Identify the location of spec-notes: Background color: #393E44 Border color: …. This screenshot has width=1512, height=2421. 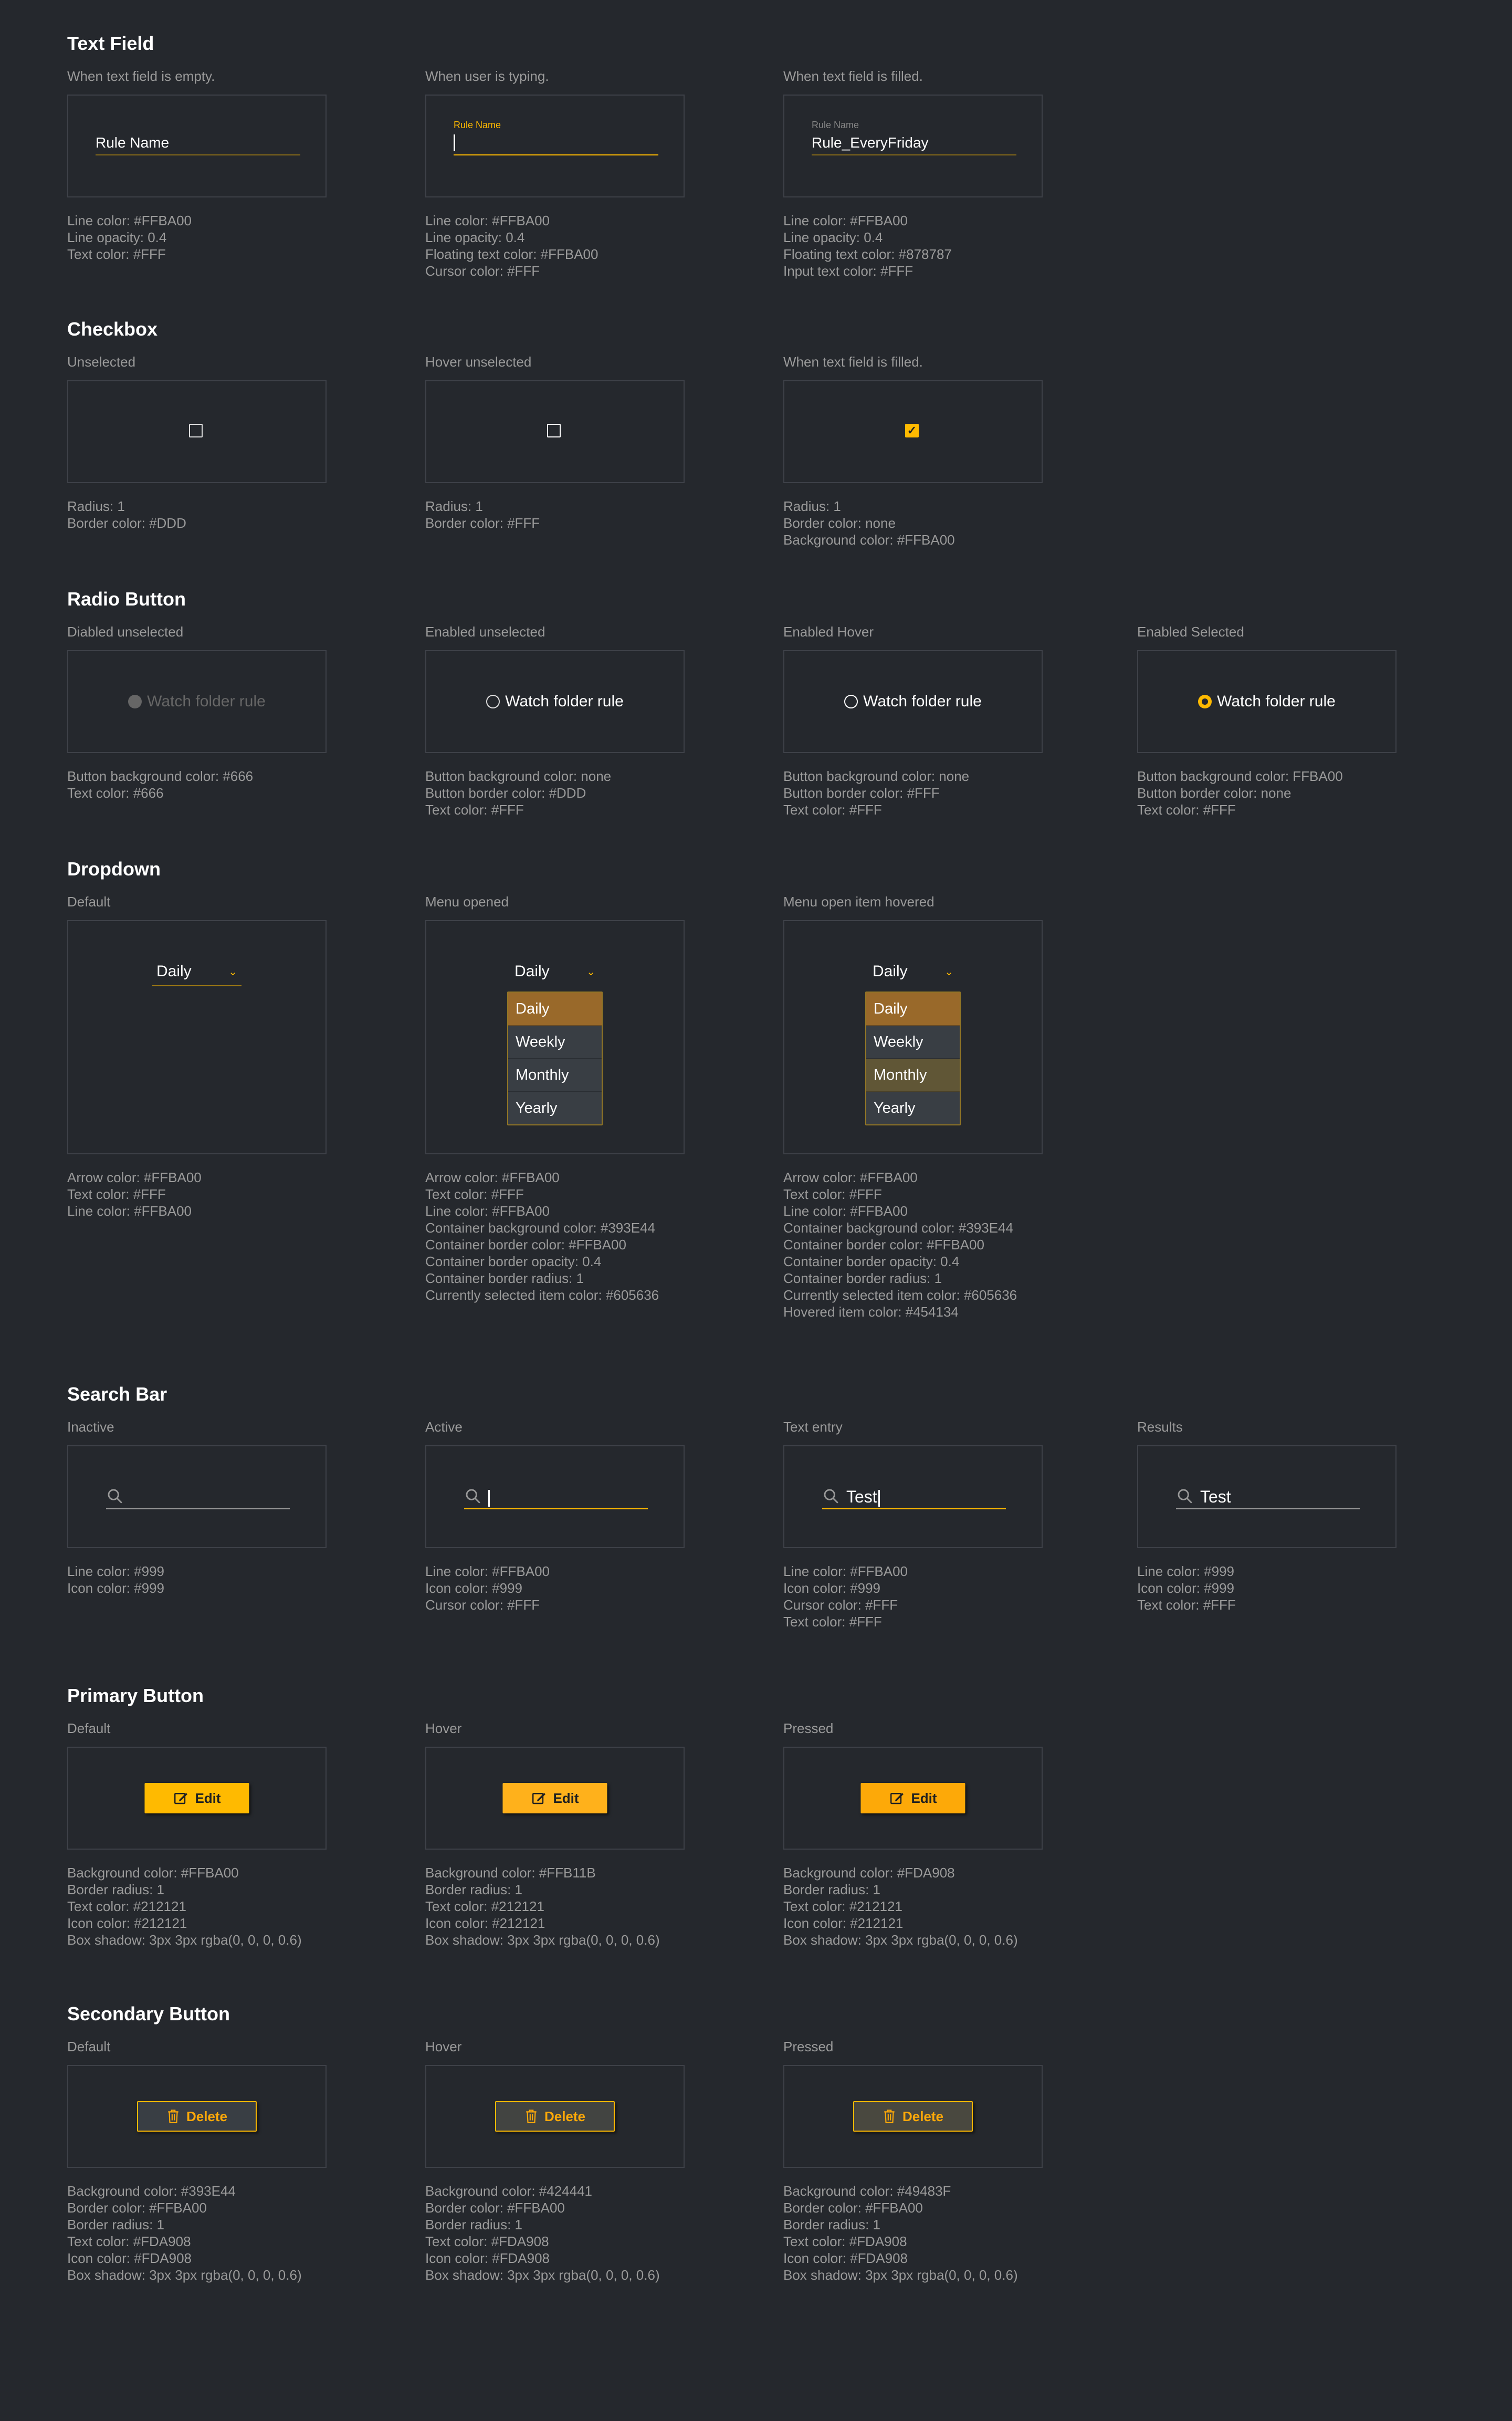
(197, 2233).